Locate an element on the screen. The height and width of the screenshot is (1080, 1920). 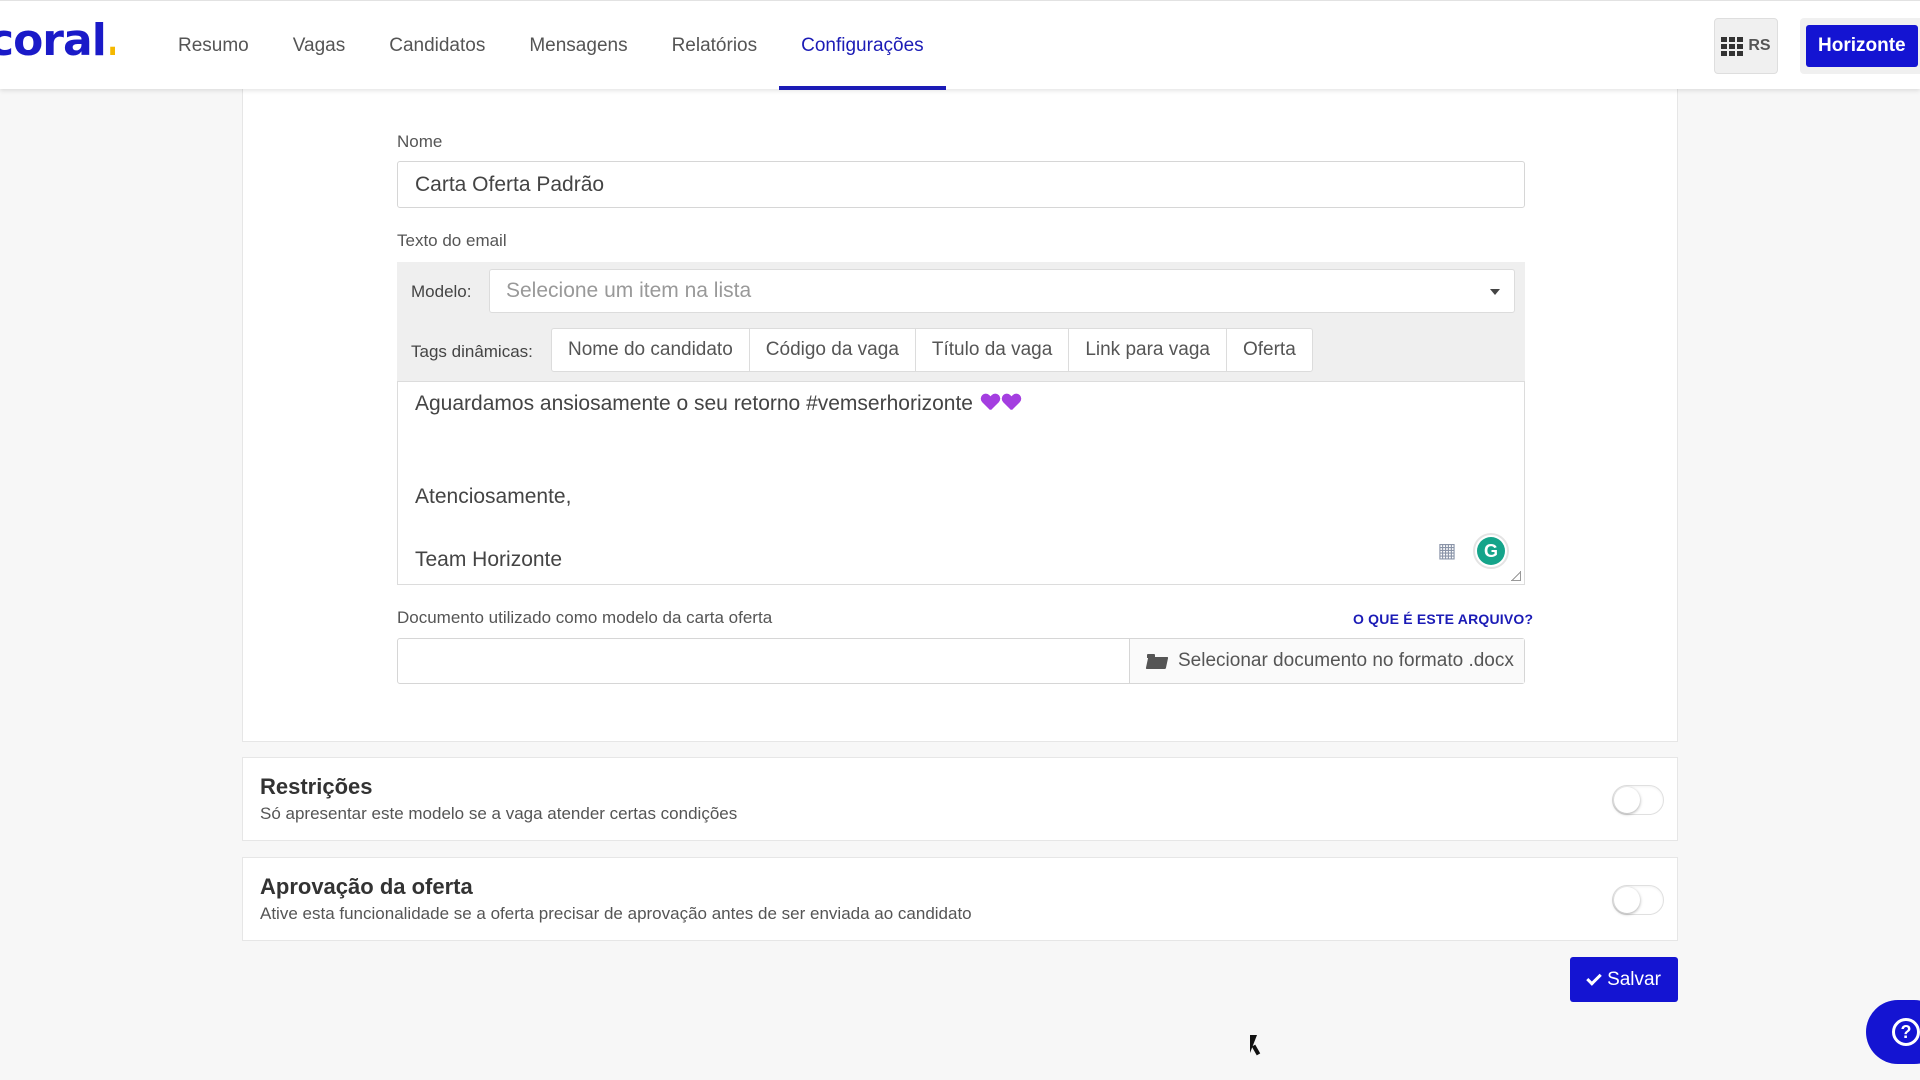
select-document-button: Selecionar documento no formato .docx is located at coordinates (1326, 661).